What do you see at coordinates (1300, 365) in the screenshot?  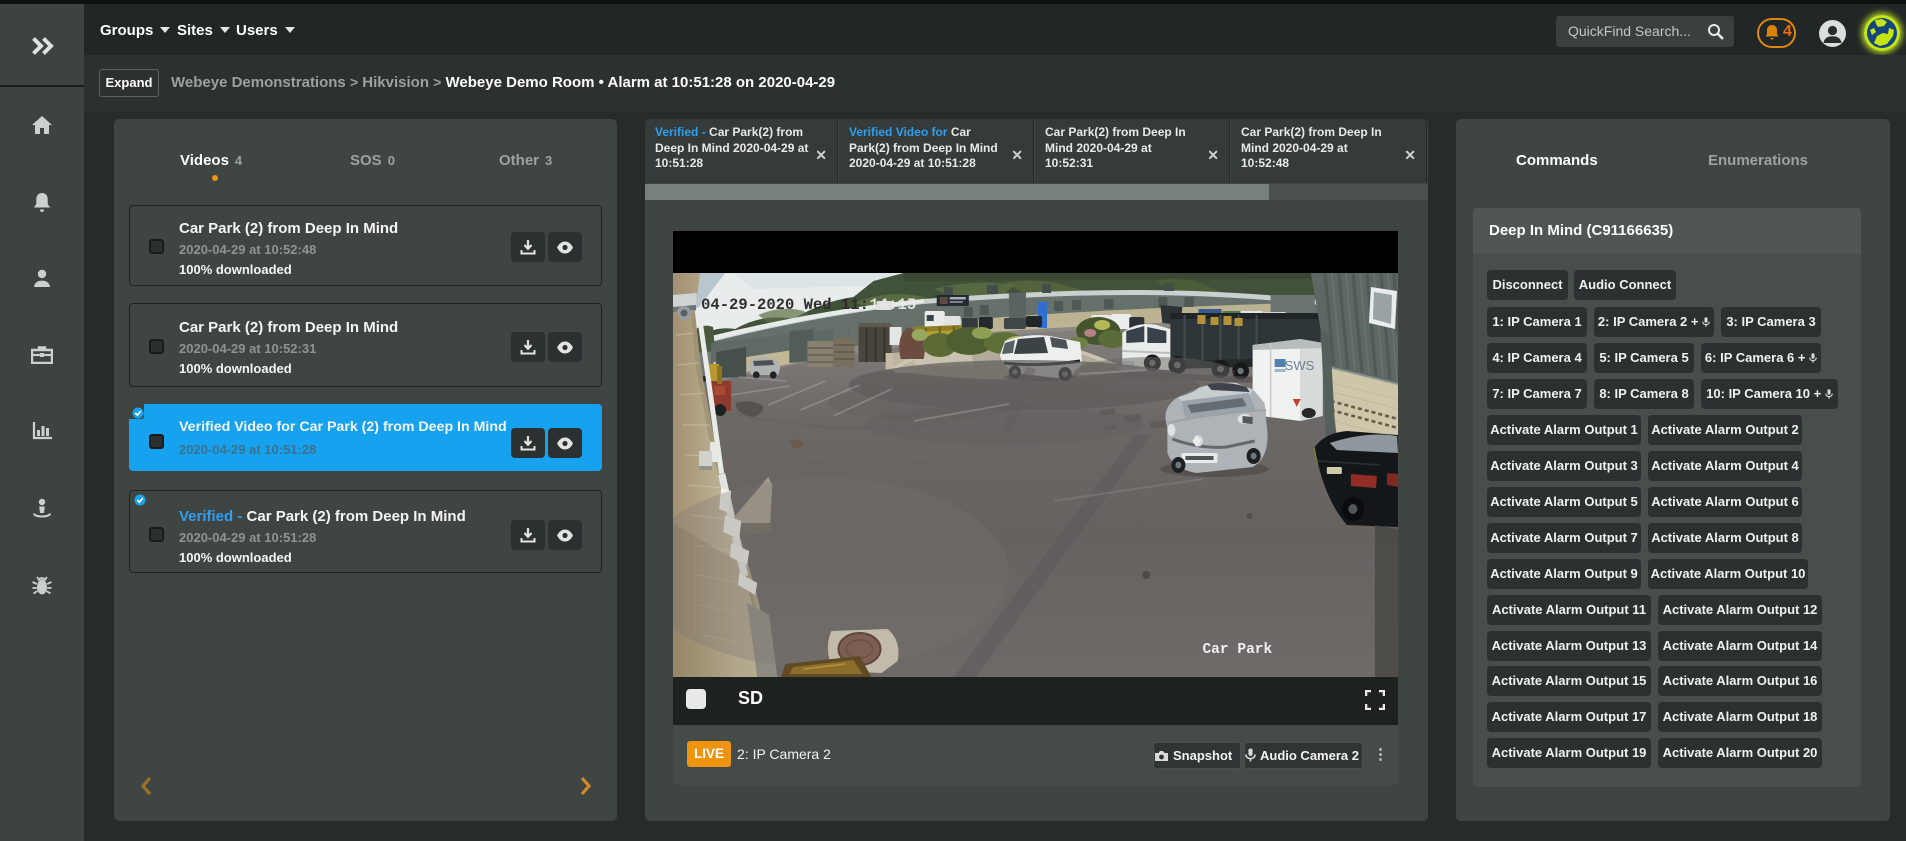 I see `svg-text: SWS` at bounding box center [1300, 365].